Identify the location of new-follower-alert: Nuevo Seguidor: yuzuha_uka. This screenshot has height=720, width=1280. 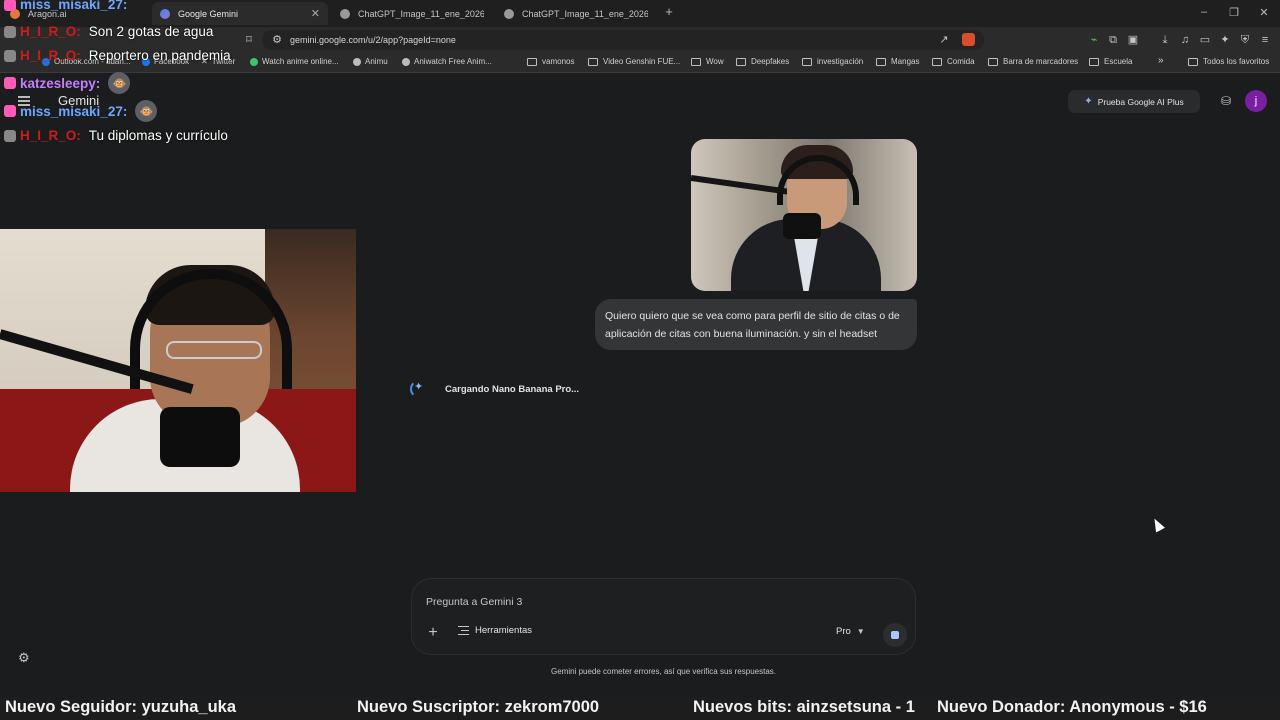
(121, 707).